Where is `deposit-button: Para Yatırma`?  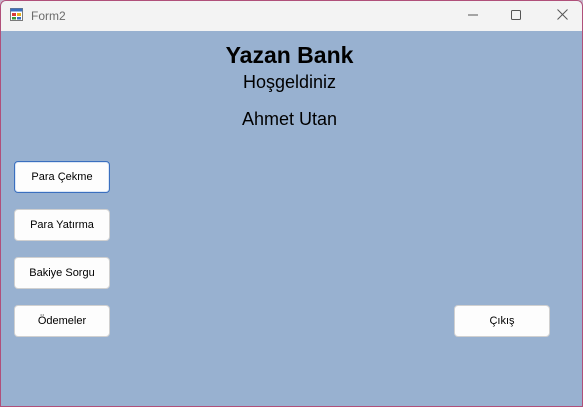
deposit-button: Para Yatırma is located at coordinates (62, 225).